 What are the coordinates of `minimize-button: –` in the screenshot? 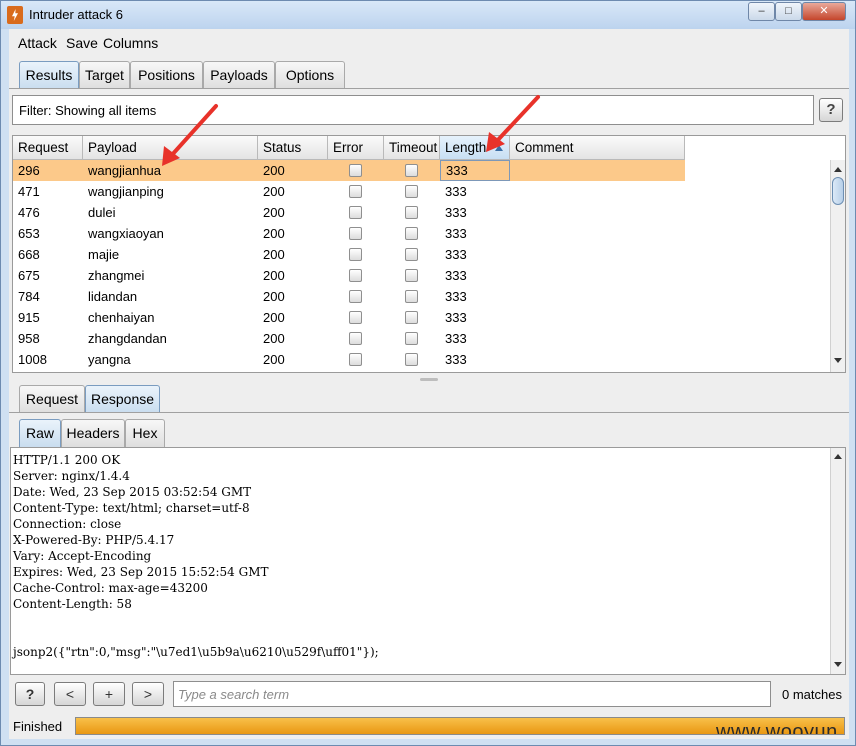 It's located at (761, 11).